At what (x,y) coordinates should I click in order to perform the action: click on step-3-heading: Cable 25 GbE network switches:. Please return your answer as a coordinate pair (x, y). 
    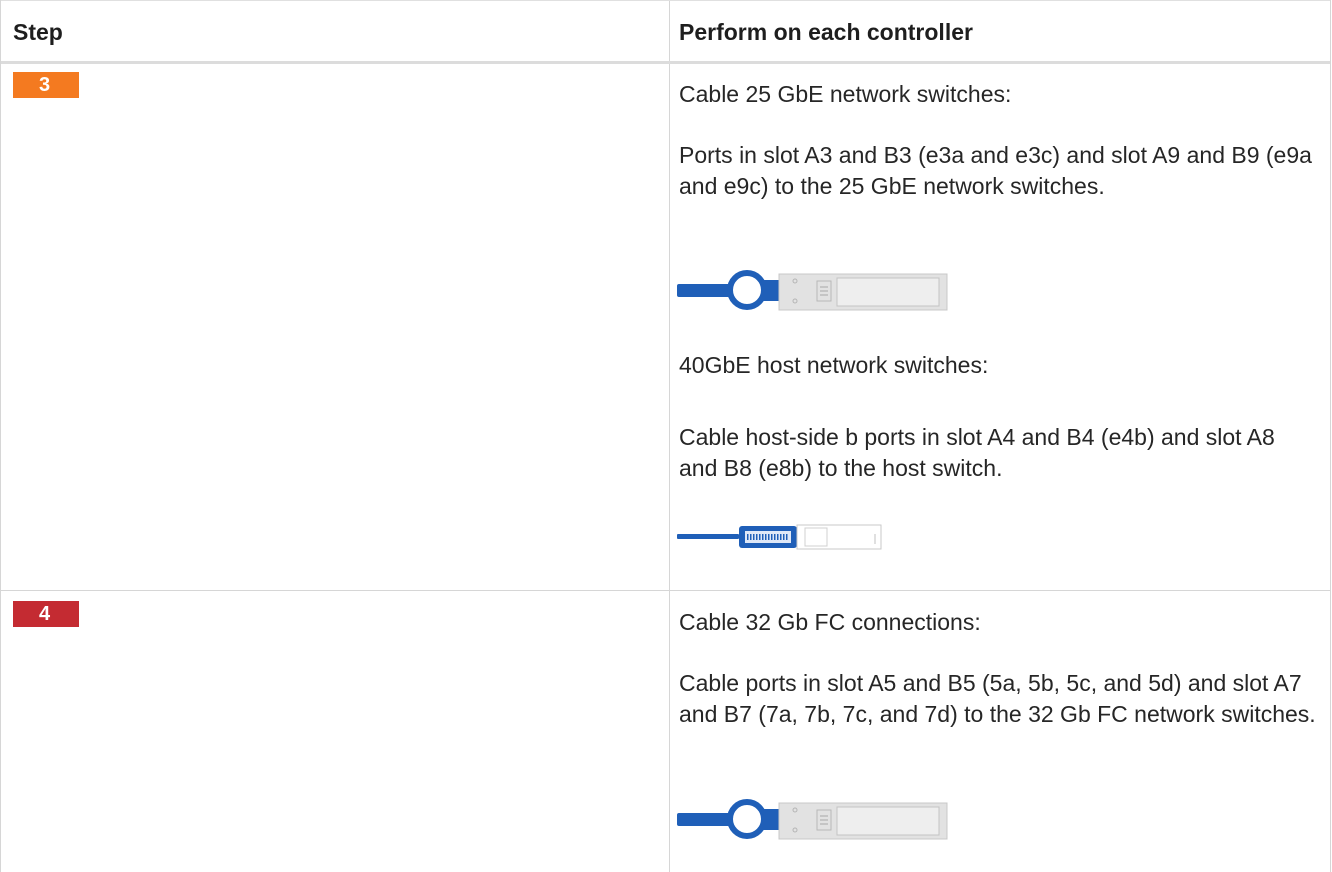
    Looking at the image, I should click on (845, 94).